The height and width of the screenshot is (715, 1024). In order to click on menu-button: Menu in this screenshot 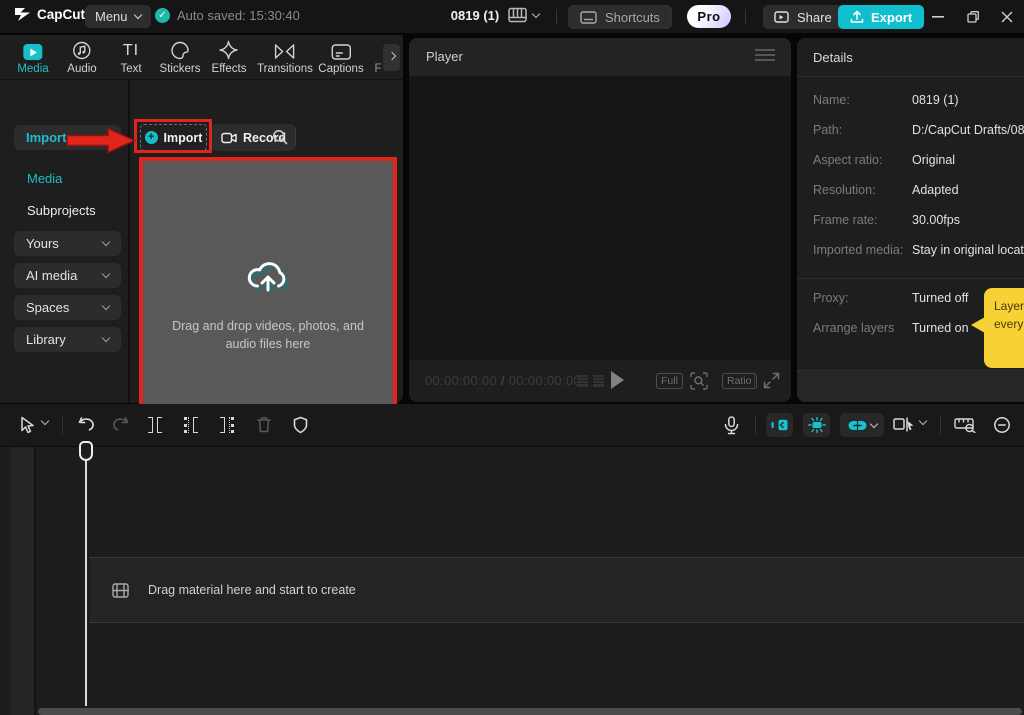, I will do `click(118, 16)`.